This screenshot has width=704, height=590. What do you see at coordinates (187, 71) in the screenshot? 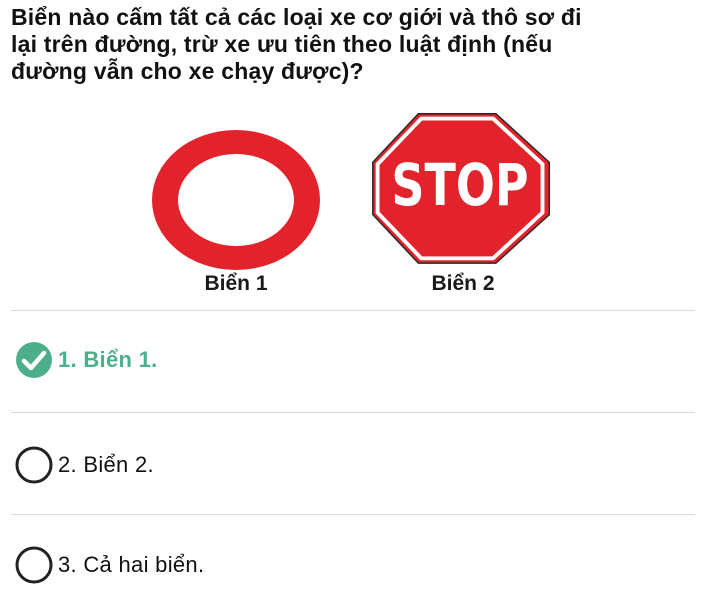
I see `question-line-3: đường vẫn cho xe chạy được)?` at bounding box center [187, 71].